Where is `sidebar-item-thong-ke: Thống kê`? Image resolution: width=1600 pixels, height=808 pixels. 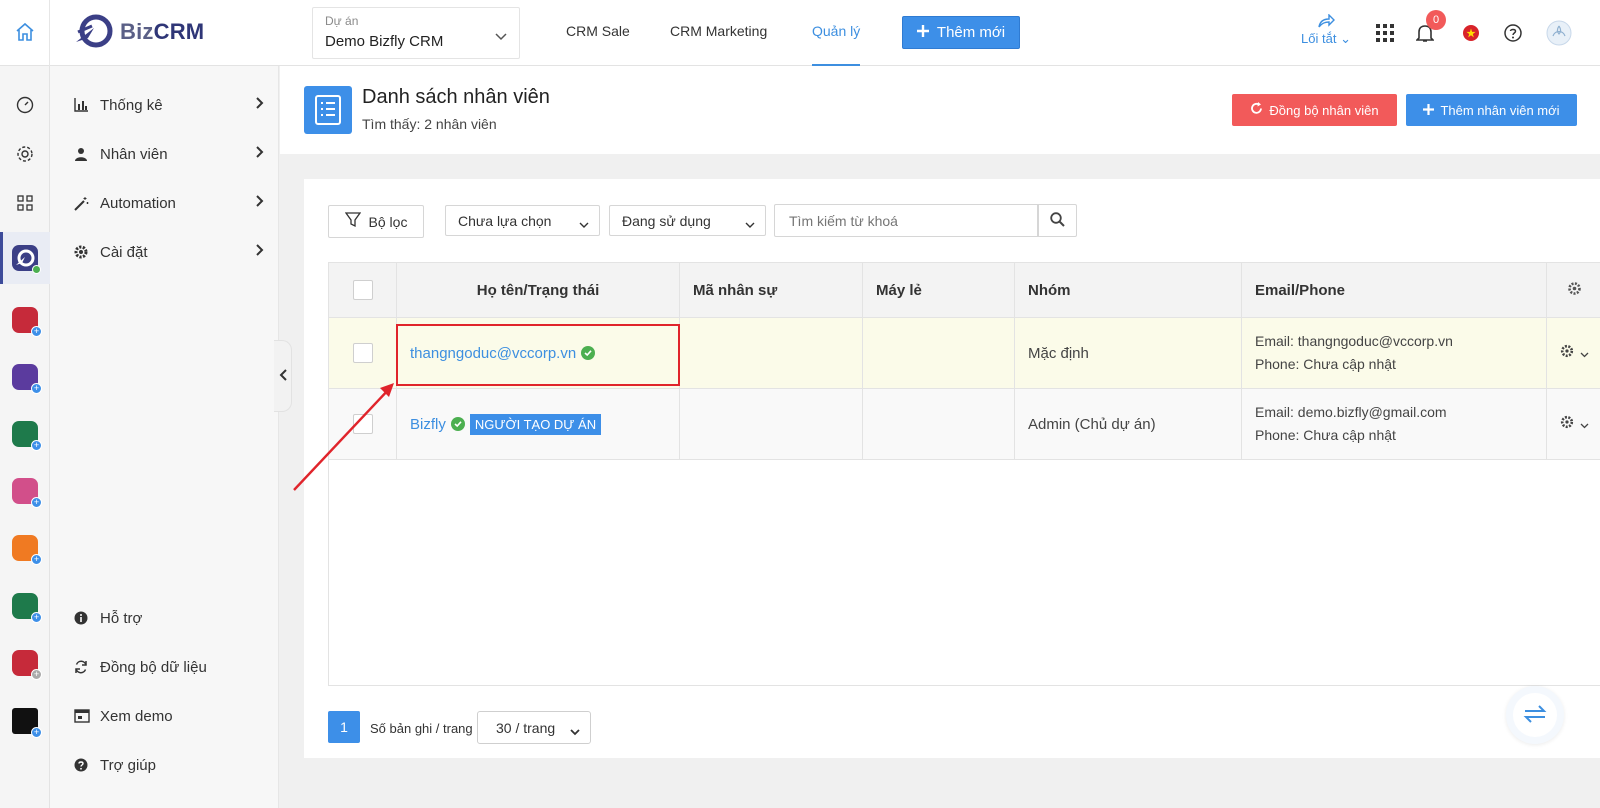 sidebar-item-thong-ke: Thống kê is located at coordinates (169, 105).